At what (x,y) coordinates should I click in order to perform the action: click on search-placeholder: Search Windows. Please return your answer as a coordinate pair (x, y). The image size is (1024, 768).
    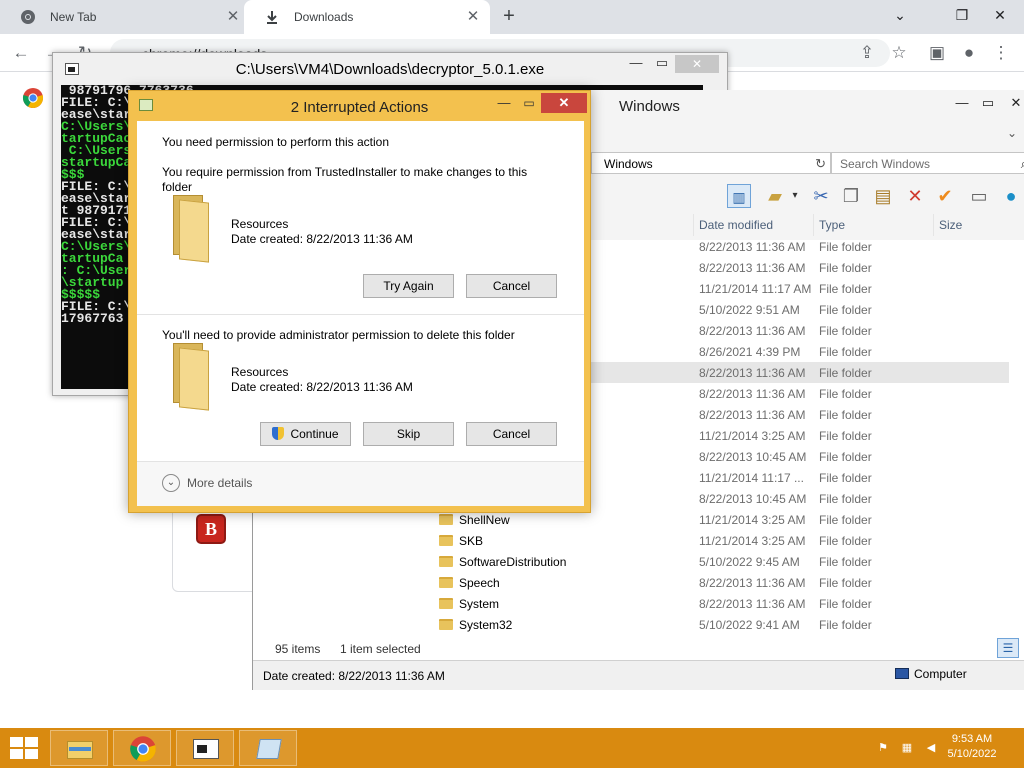
    Looking at the image, I should click on (885, 164).